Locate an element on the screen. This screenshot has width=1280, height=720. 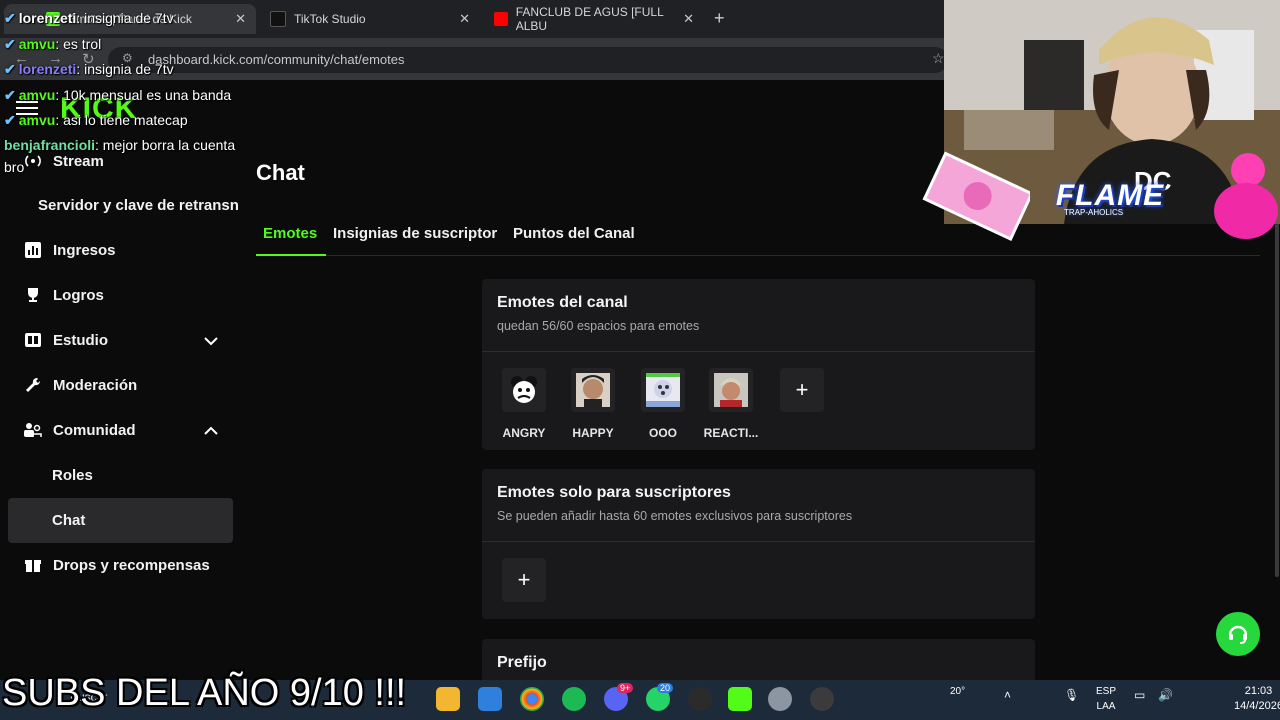
card-subtitle: quedan 56/60 espacios para emotes is located at coordinates (598, 326).